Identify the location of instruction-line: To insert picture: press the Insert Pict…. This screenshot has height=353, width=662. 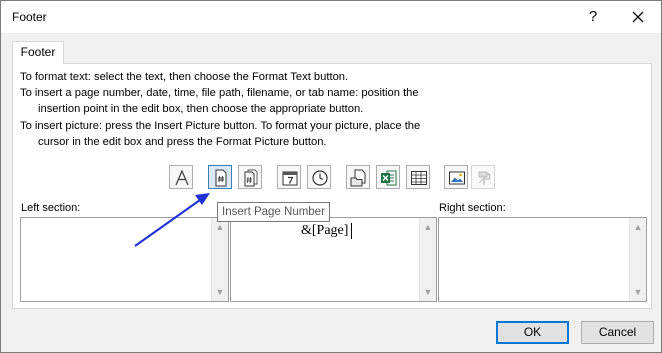
(220, 126).